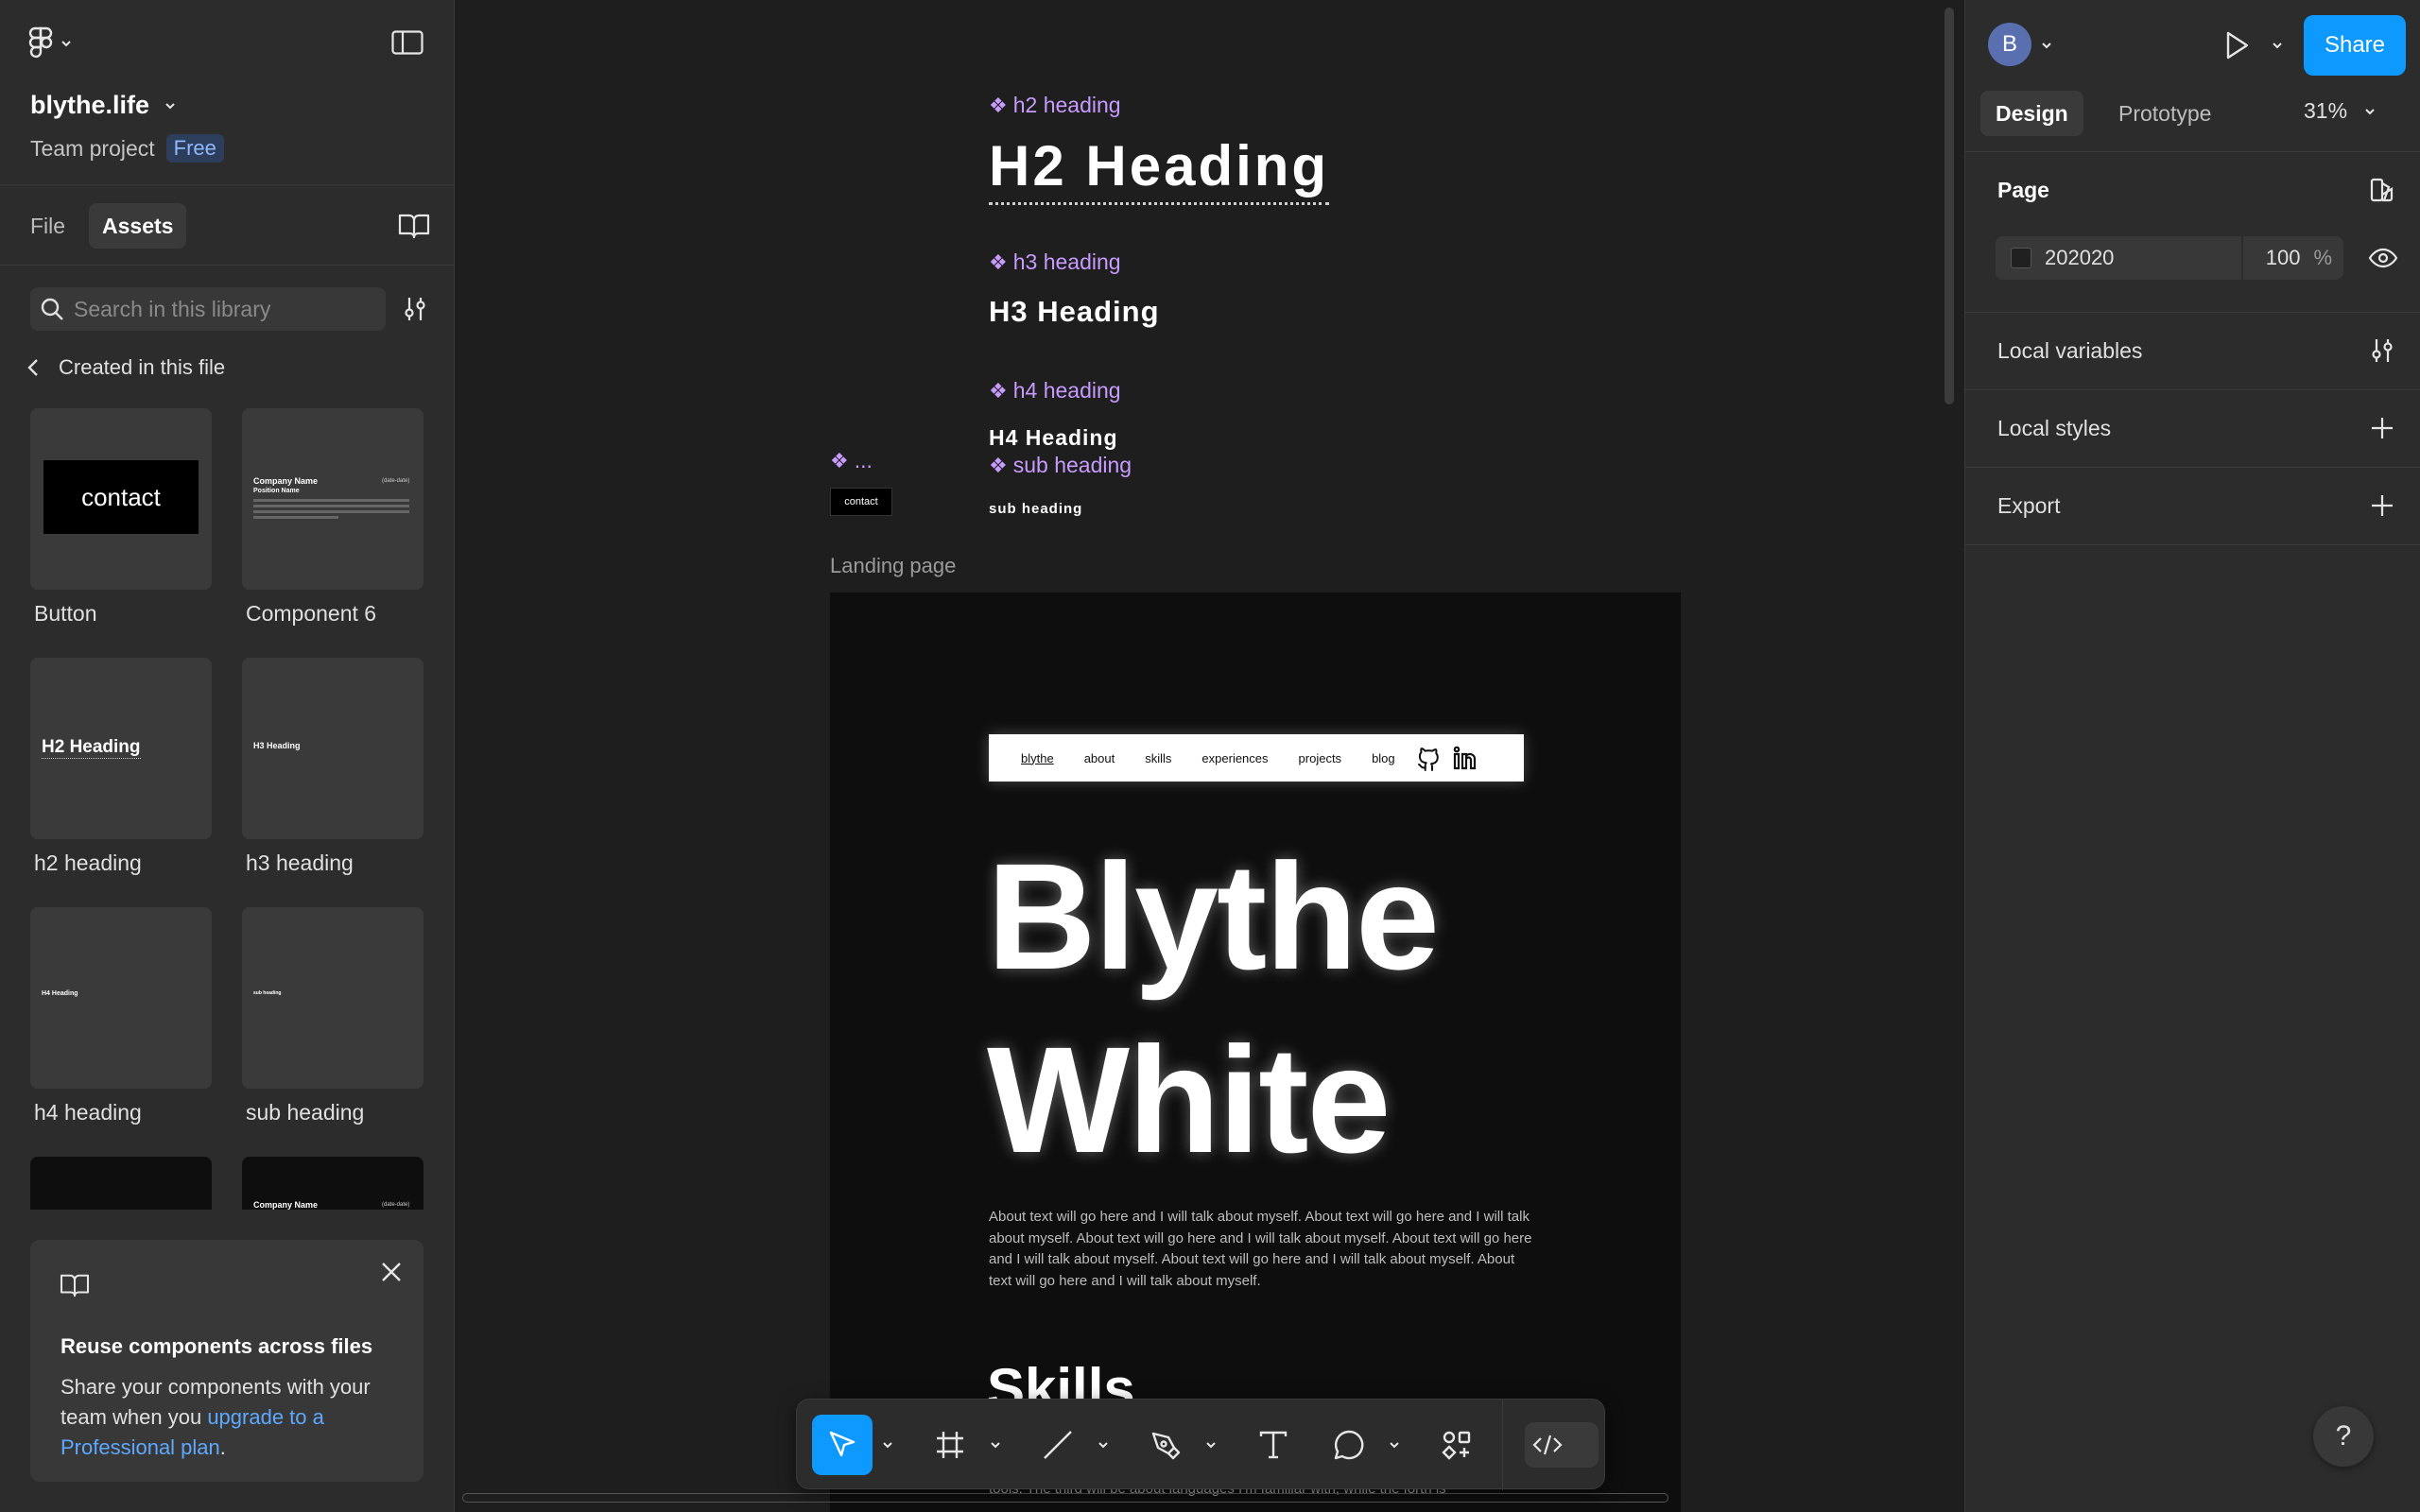 This screenshot has height=1512, width=2420. What do you see at coordinates (893, 566) in the screenshot?
I see `frame-label: Landing page` at bounding box center [893, 566].